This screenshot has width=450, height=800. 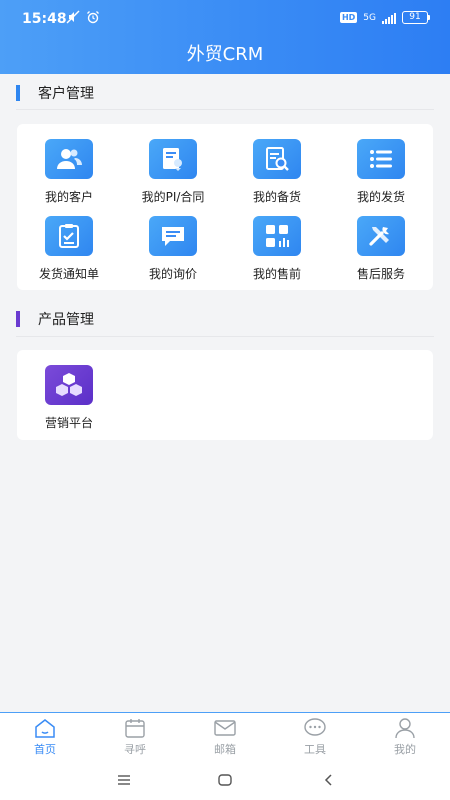 I want to click on stock-search-icon, so click(x=277, y=159).